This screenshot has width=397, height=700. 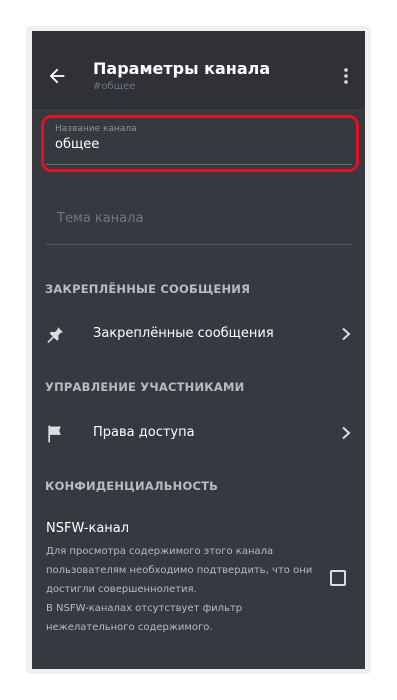 I want to click on channel-topic-field: Тема канала, so click(x=199, y=219).